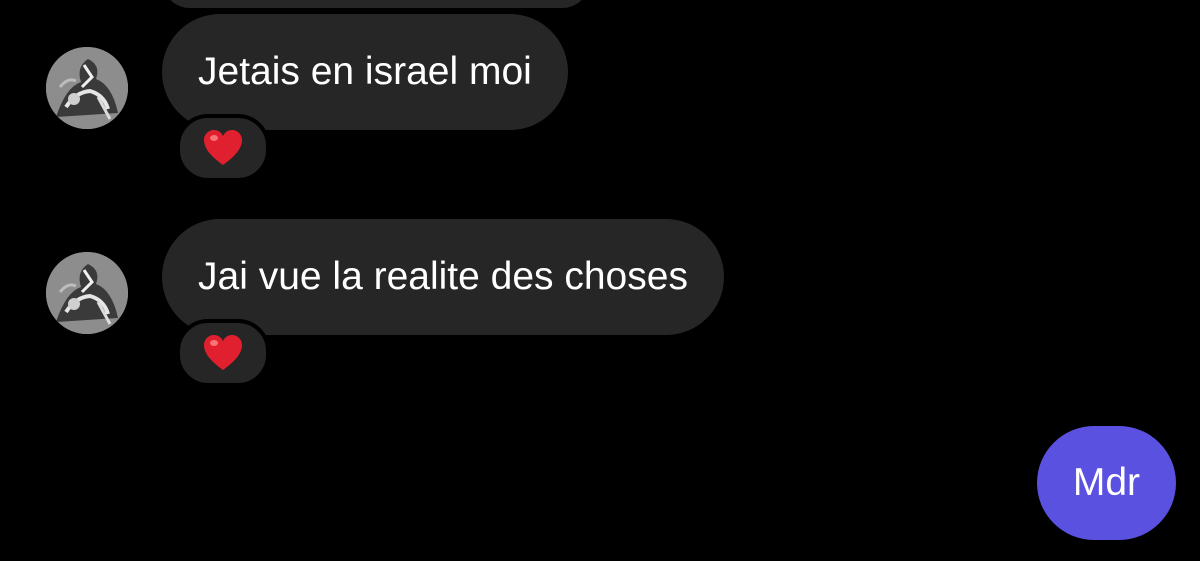 This screenshot has height=561, width=1200. I want to click on received-message-bubble: Jetais en israel moi, so click(365, 72).